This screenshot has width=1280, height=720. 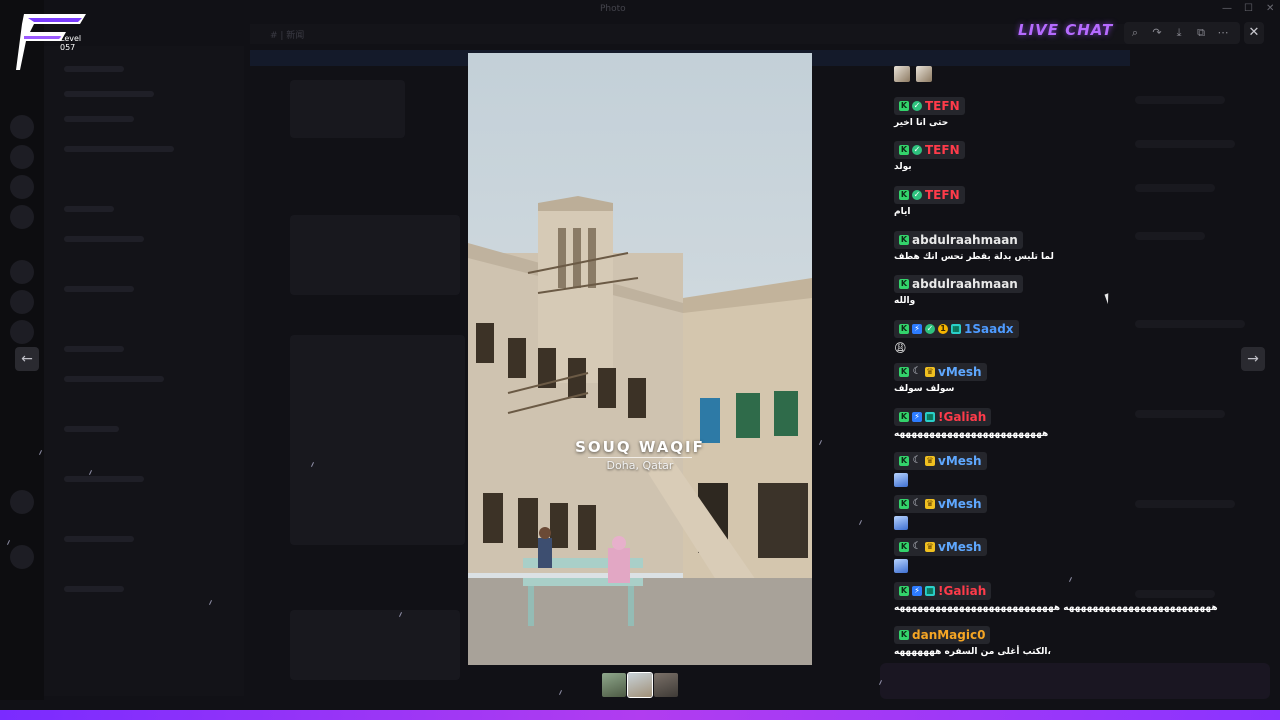 I want to click on message-emoji: 😩, so click(x=900, y=348).